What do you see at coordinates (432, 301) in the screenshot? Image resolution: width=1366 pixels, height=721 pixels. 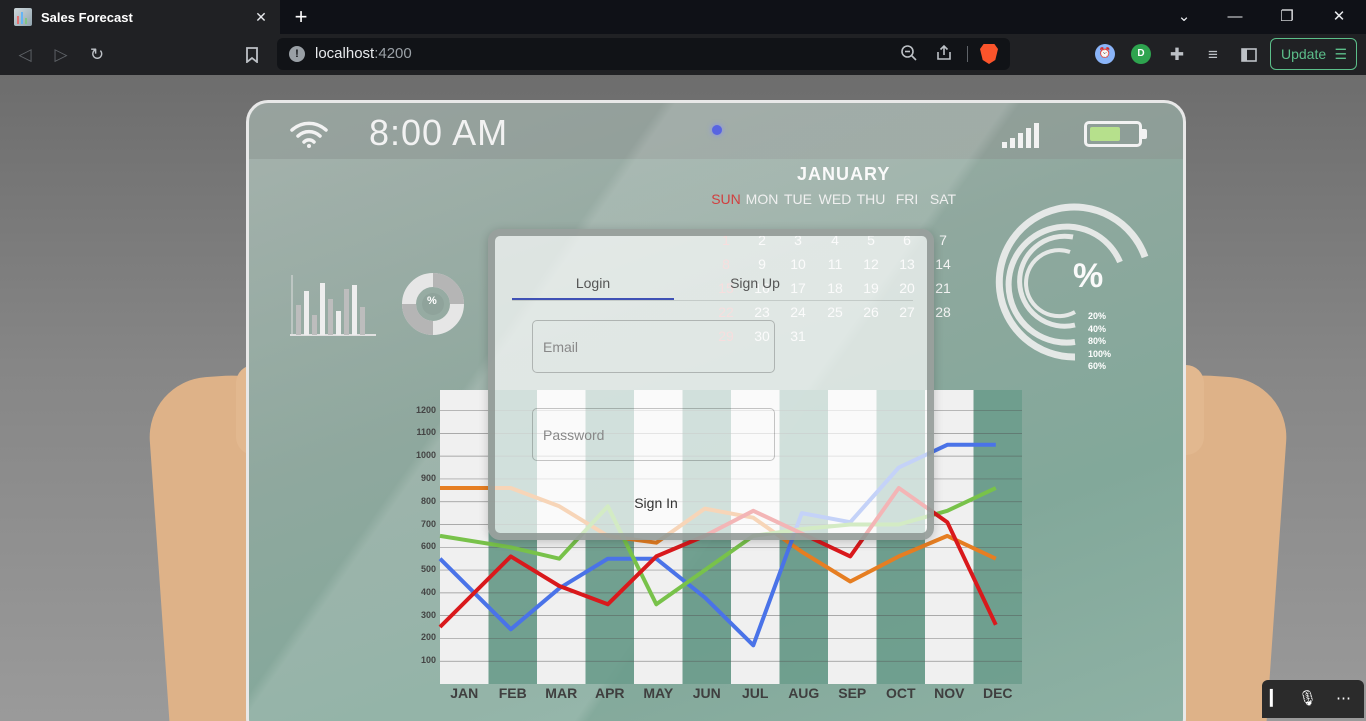 I see `mini-donut-percent: %` at bounding box center [432, 301].